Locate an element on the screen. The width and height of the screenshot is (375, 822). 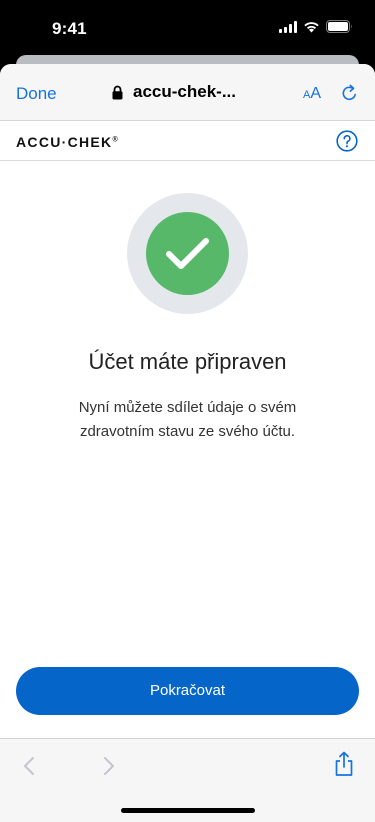
registered-mark: ® is located at coordinates (115, 140).